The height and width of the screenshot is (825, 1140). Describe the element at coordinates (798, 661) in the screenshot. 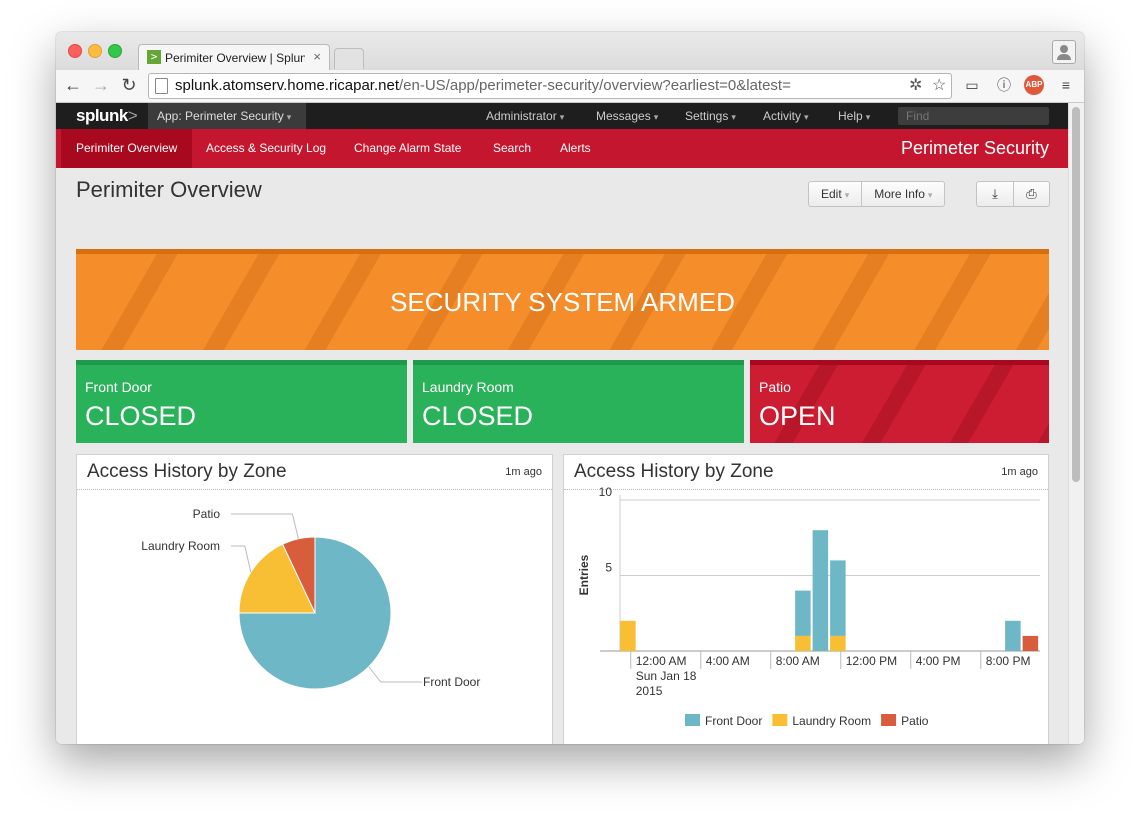

I see `x-tick-label: 8:00 AM` at that location.